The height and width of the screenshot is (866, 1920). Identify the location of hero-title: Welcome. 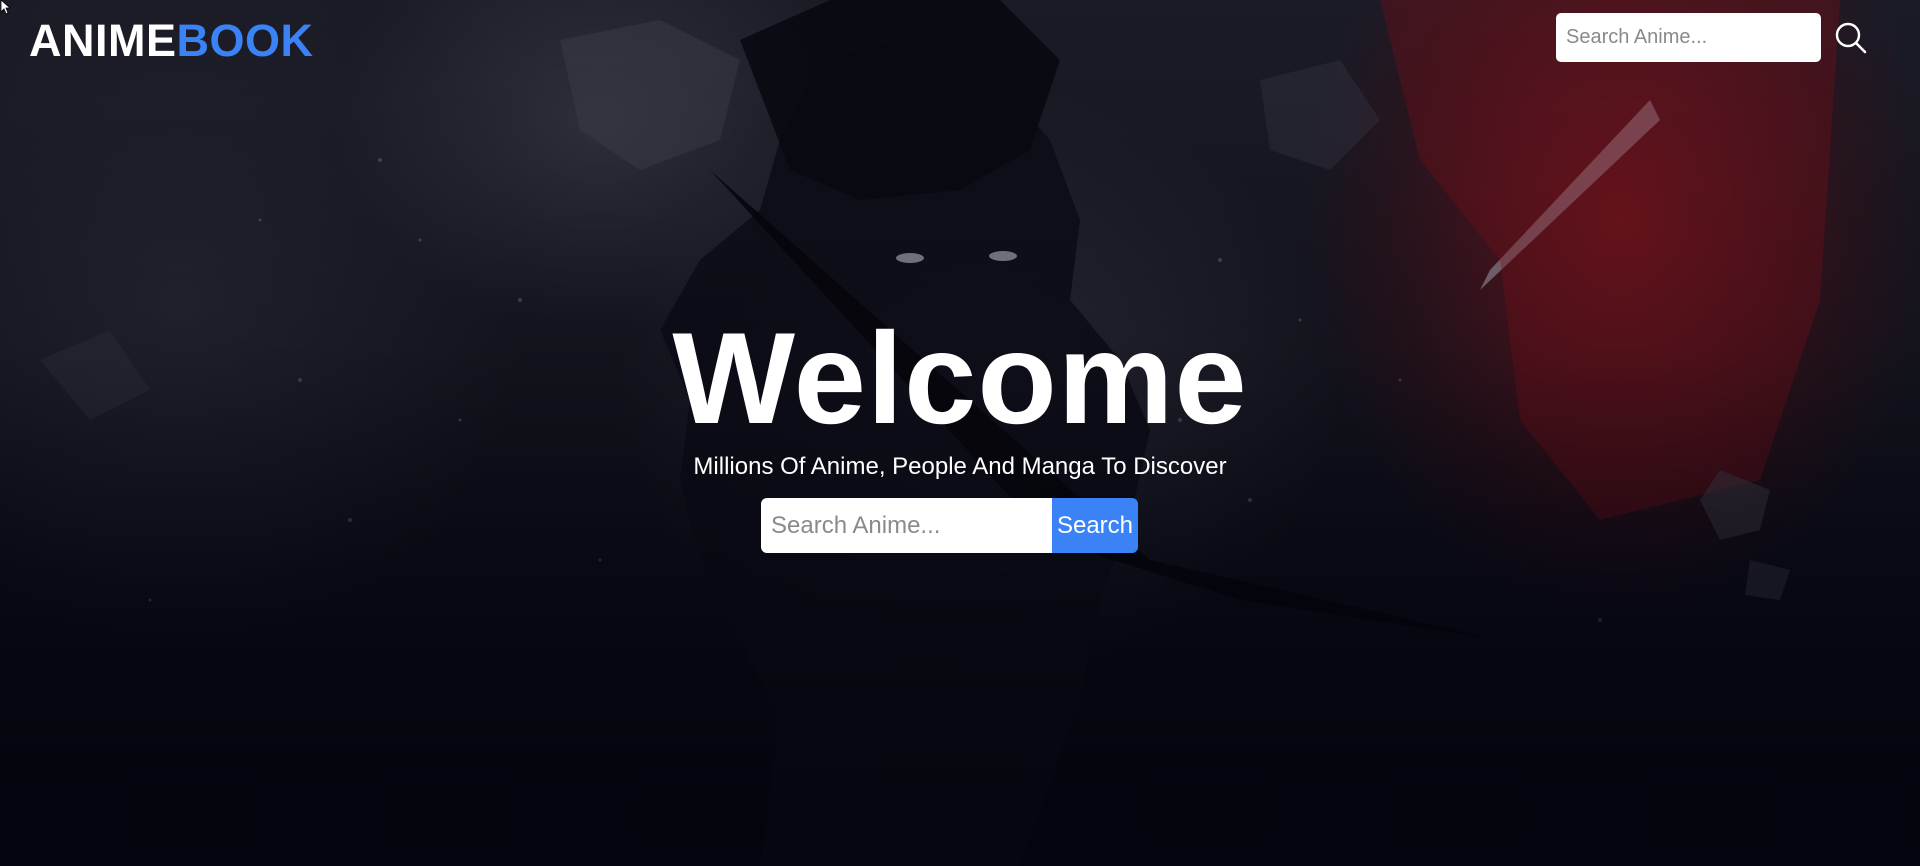
(960, 378).